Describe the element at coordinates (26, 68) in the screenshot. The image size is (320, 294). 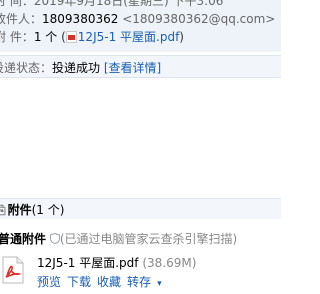
I see `delivery-status-label: 投递状态：` at that location.